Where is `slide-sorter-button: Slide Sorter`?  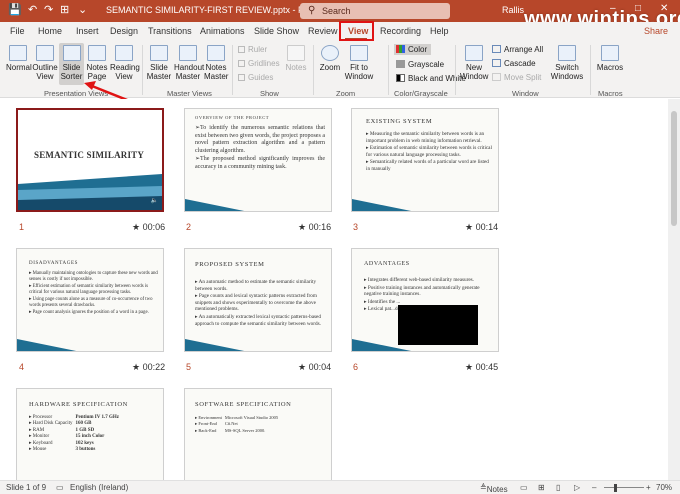 slide-sorter-button: Slide Sorter is located at coordinates (71, 64).